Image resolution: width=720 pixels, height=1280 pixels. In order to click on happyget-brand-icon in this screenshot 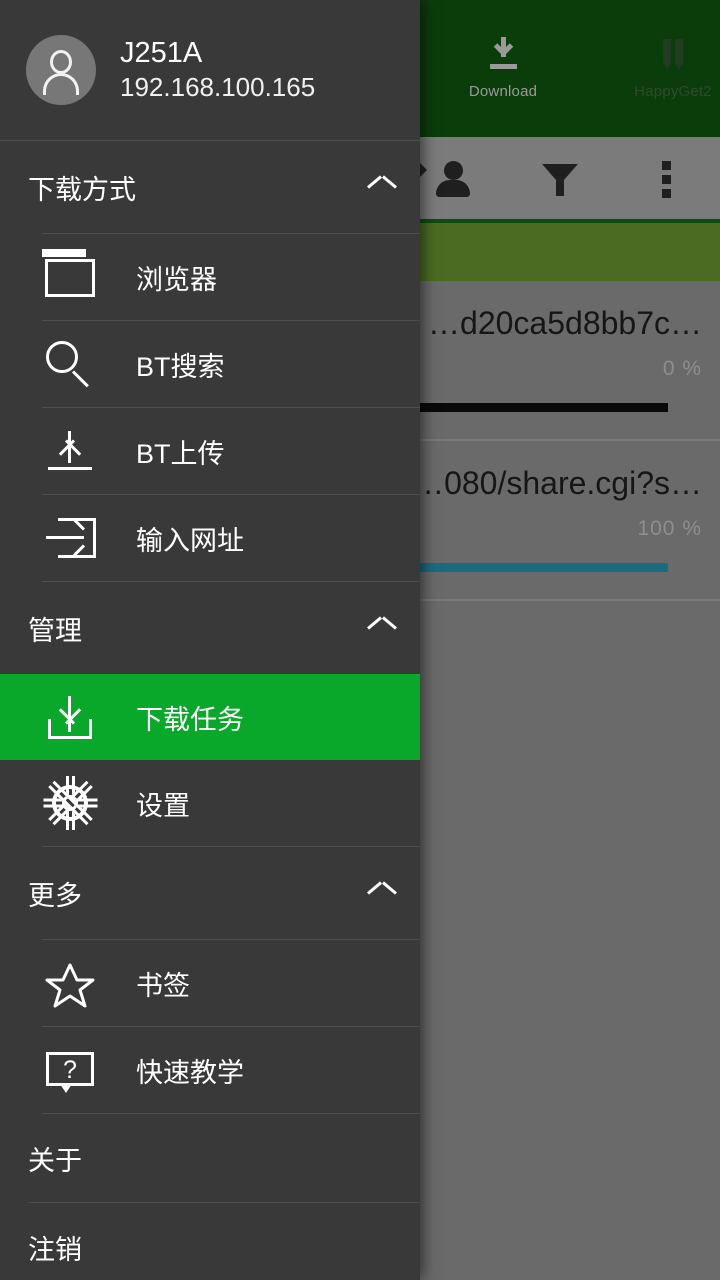, I will do `click(673, 56)`.